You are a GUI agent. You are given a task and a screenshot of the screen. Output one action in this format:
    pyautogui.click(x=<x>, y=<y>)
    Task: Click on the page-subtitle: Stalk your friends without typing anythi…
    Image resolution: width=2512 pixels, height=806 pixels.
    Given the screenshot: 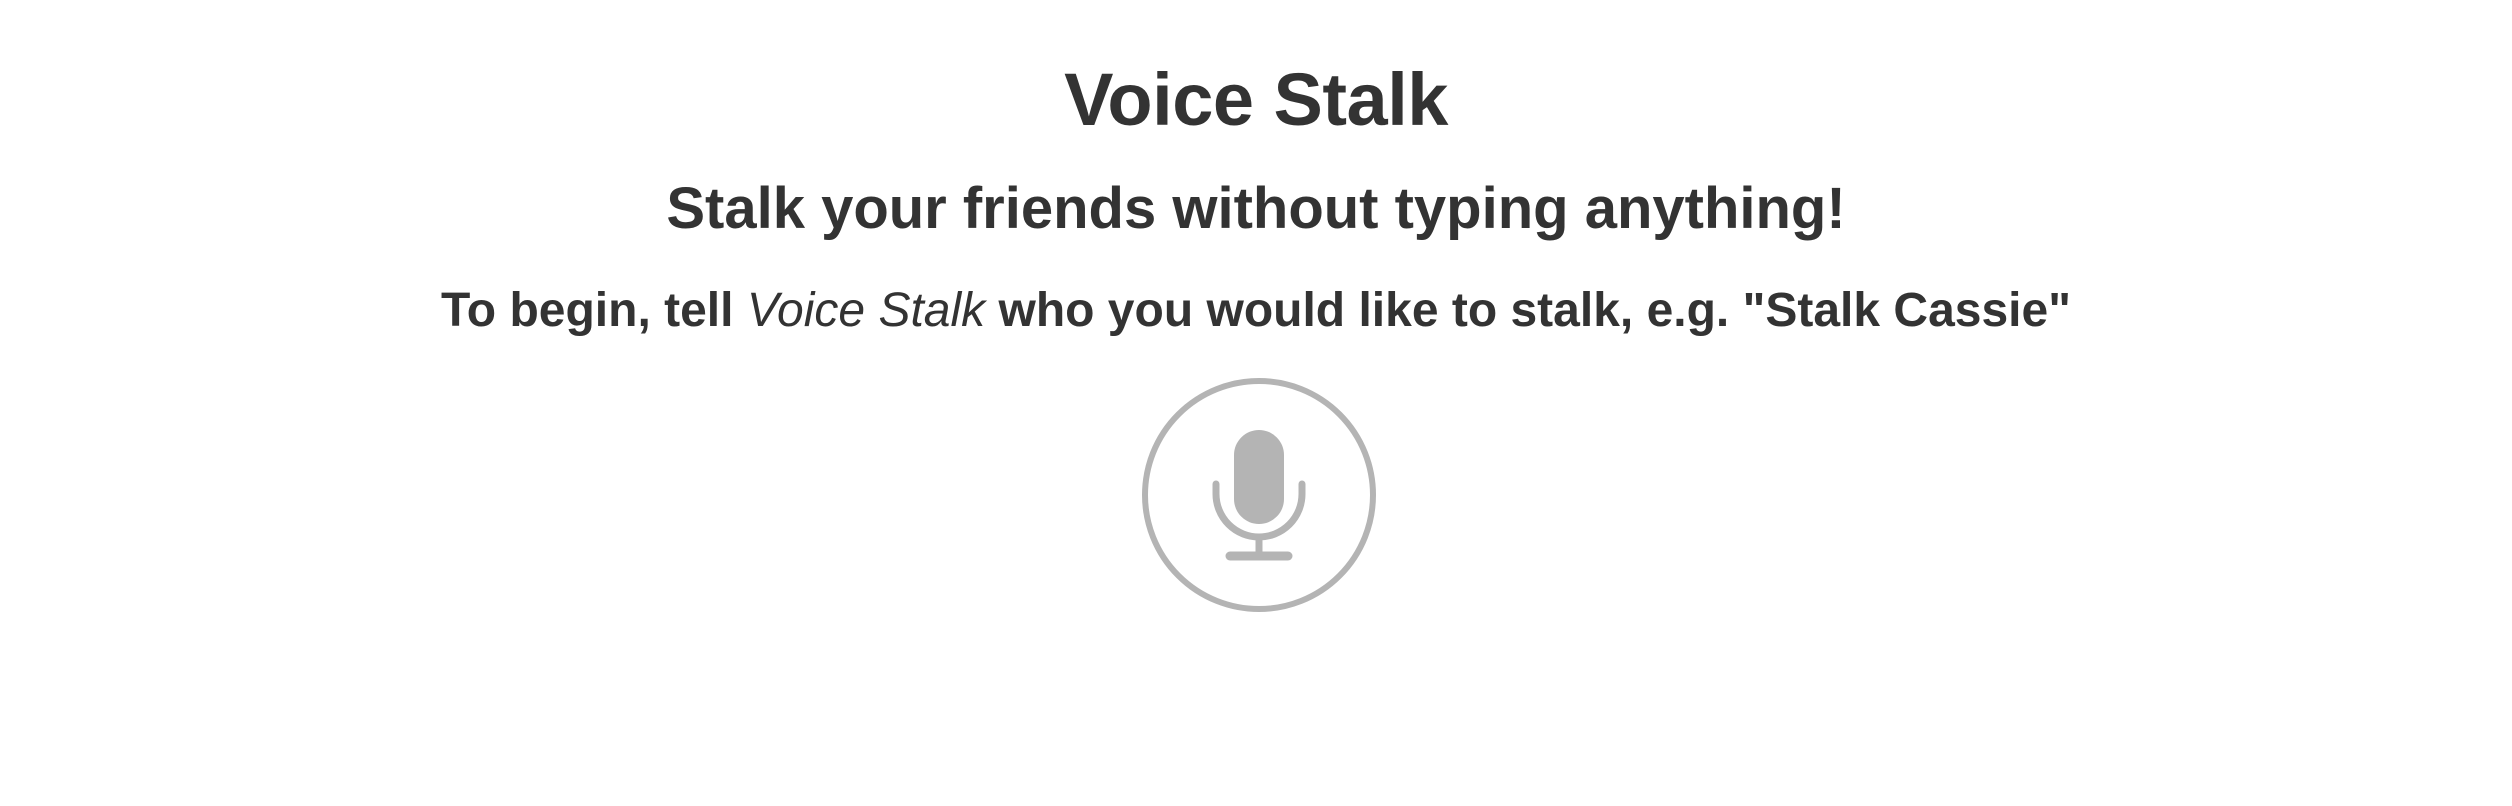 What is the action you would take?
    pyautogui.click(x=1256, y=208)
    